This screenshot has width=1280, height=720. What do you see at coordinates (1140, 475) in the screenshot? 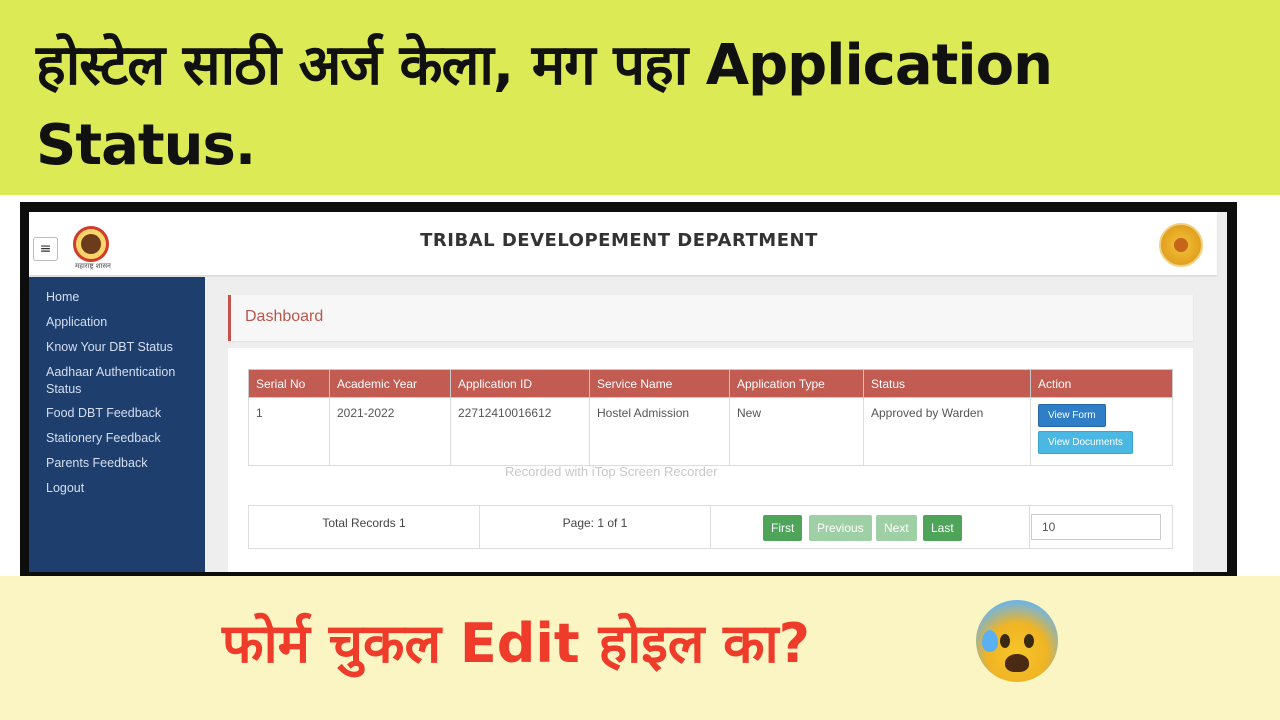
I see `mouse-cursor-icon` at bounding box center [1140, 475].